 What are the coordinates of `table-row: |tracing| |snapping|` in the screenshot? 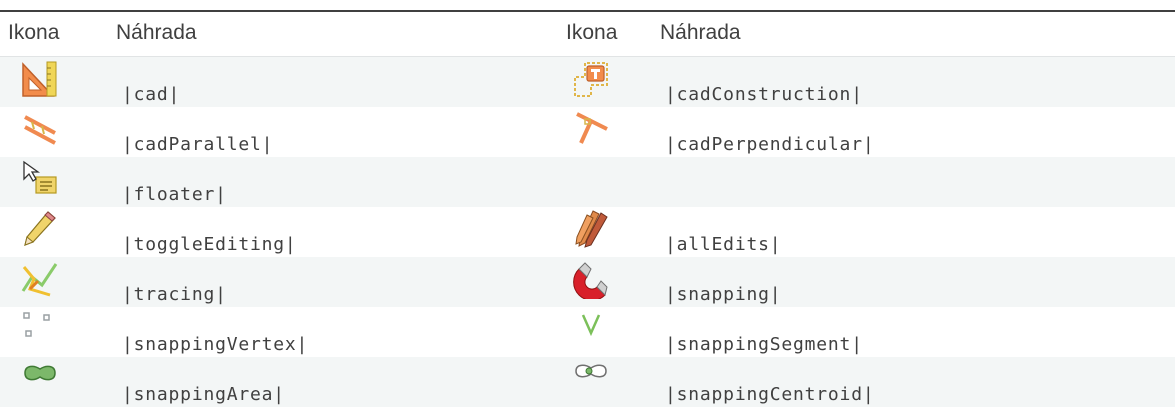 It's located at (587, 282).